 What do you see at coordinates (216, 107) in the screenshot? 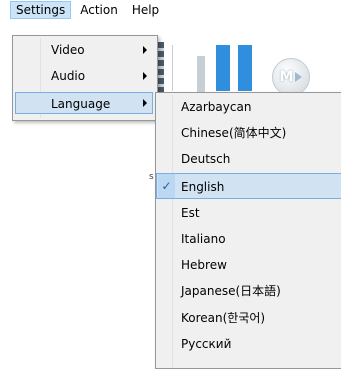
I see `language-label: Azarbaycan` at bounding box center [216, 107].